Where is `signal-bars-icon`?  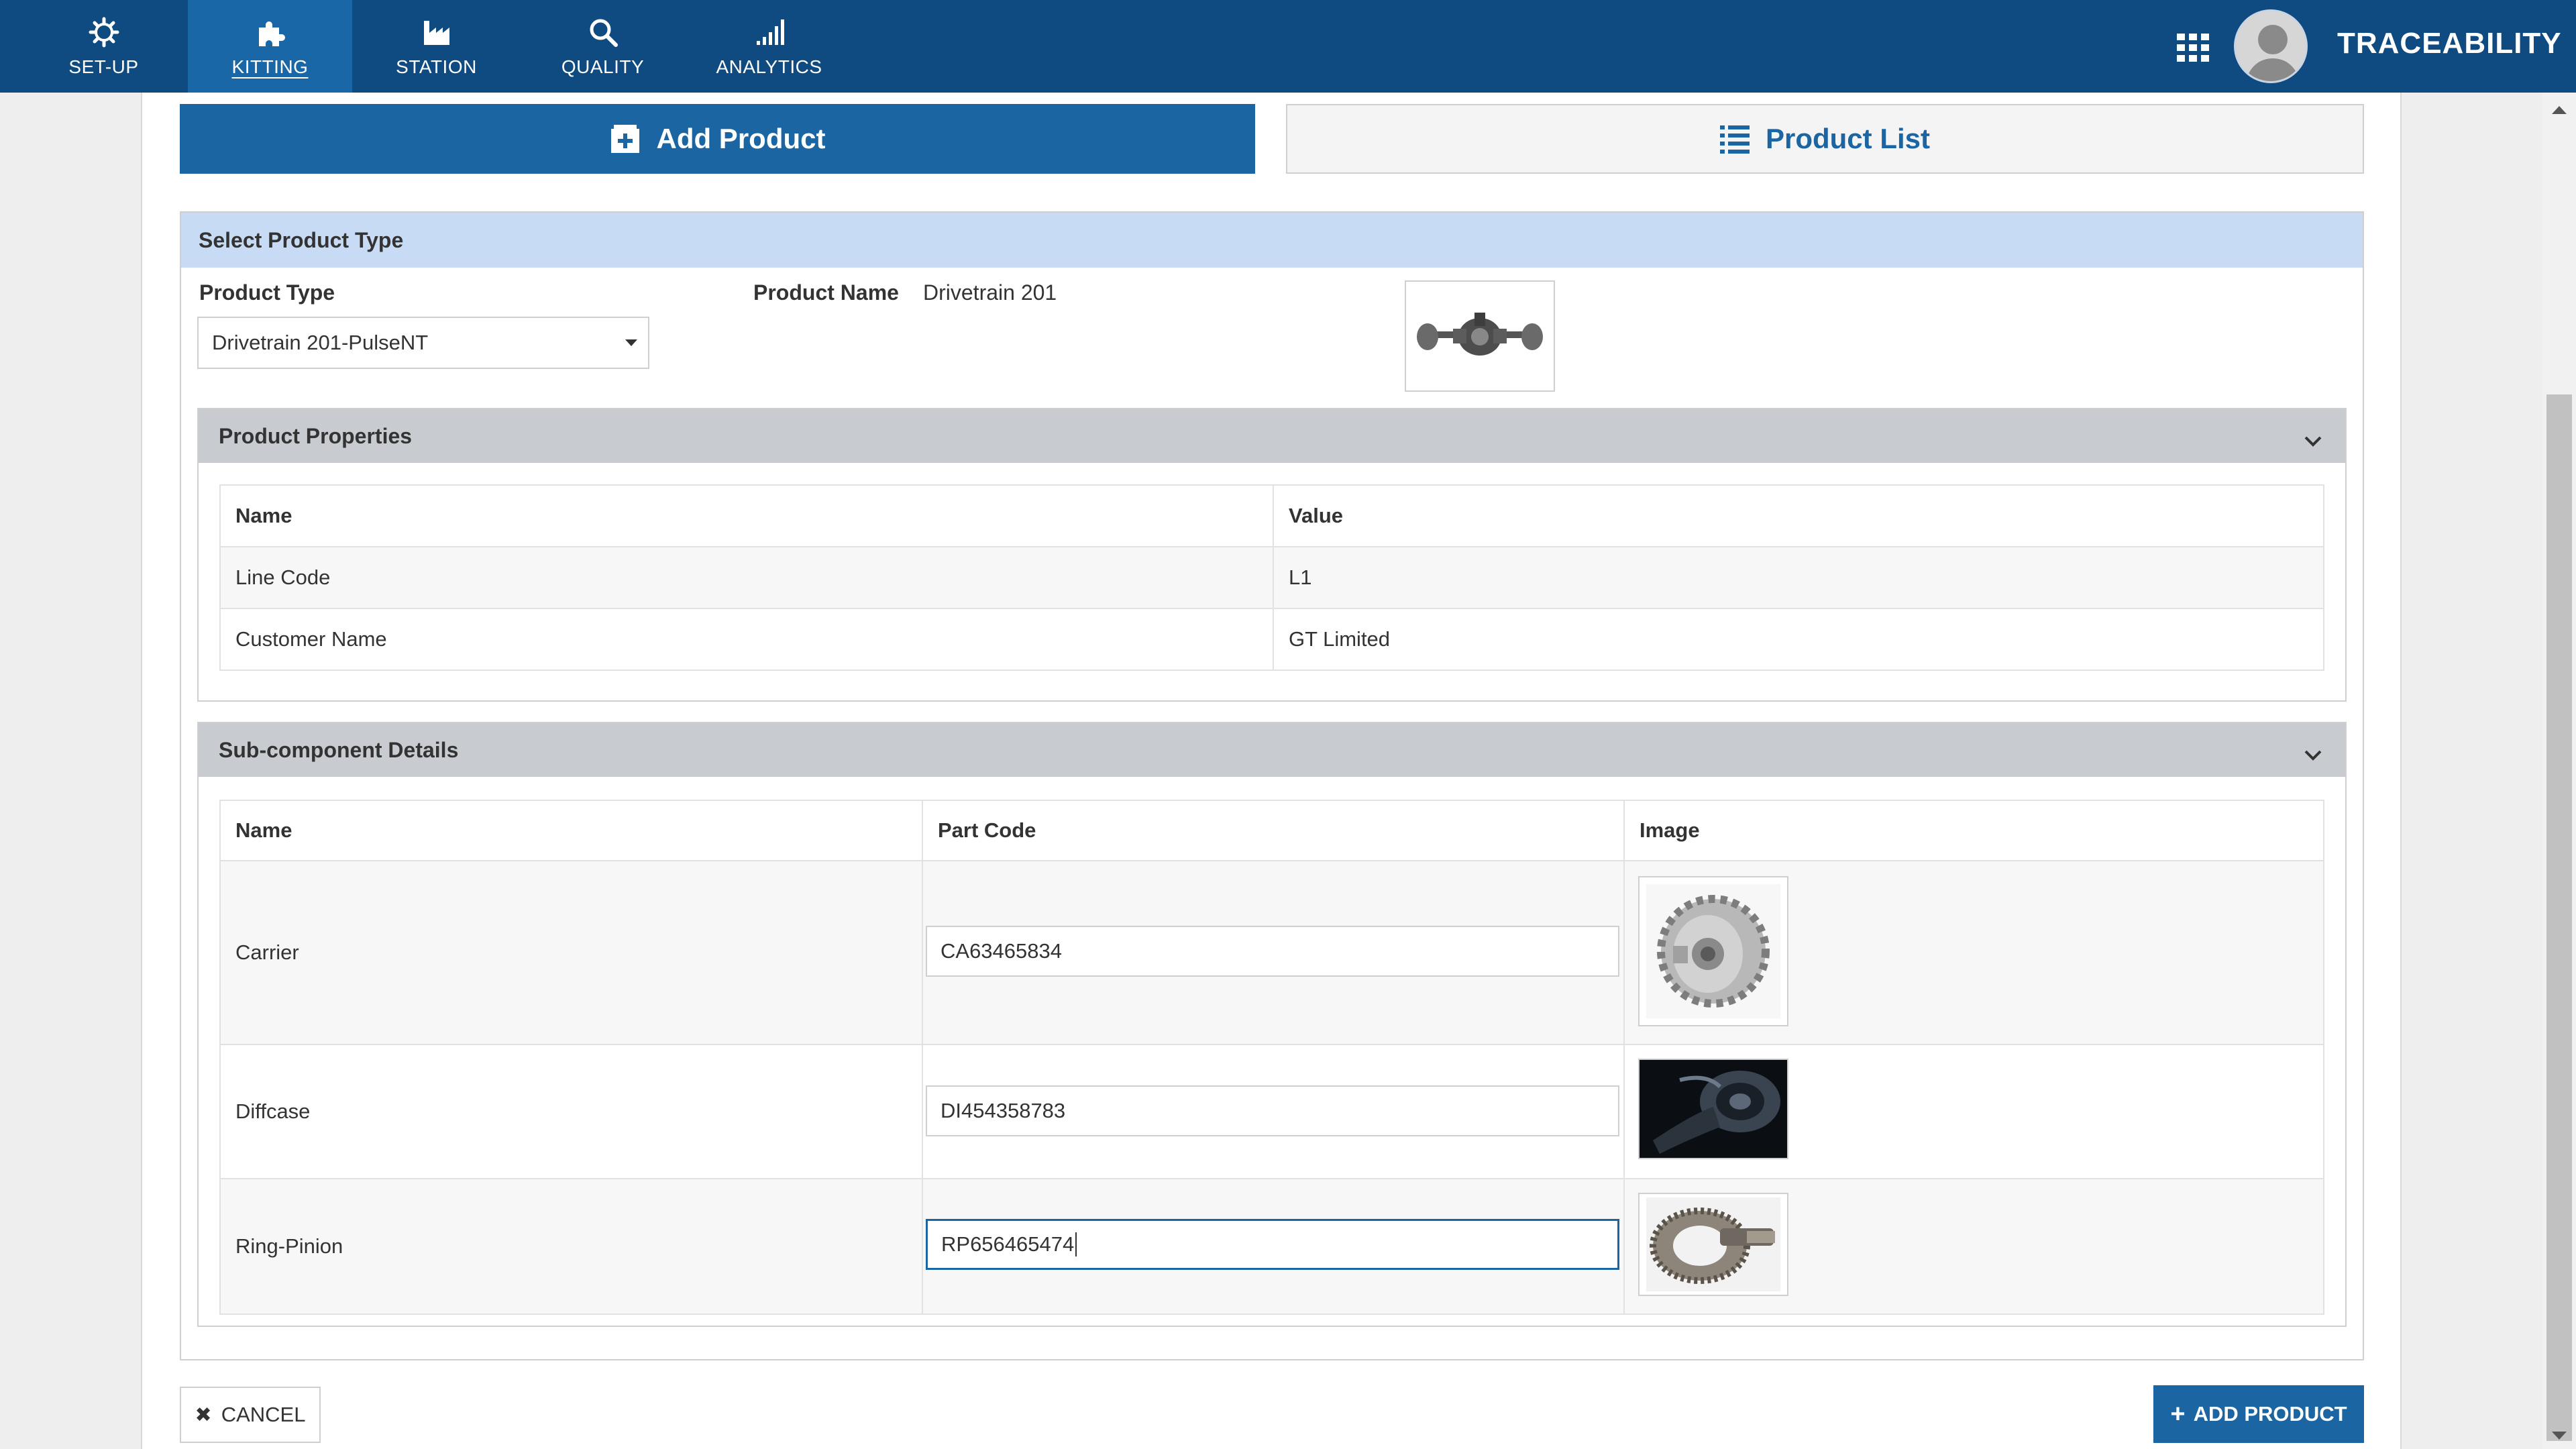
signal-bars-icon is located at coordinates (769, 32).